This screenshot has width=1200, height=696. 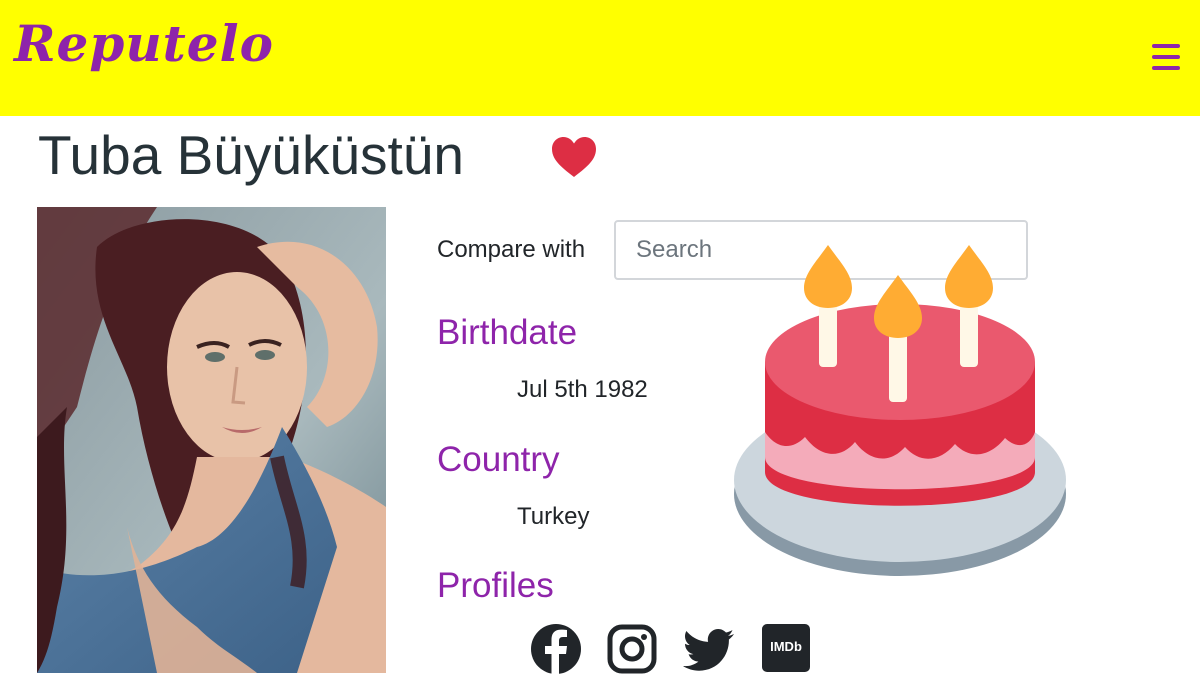 I want to click on country-heading: Country, so click(x=498, y=459).